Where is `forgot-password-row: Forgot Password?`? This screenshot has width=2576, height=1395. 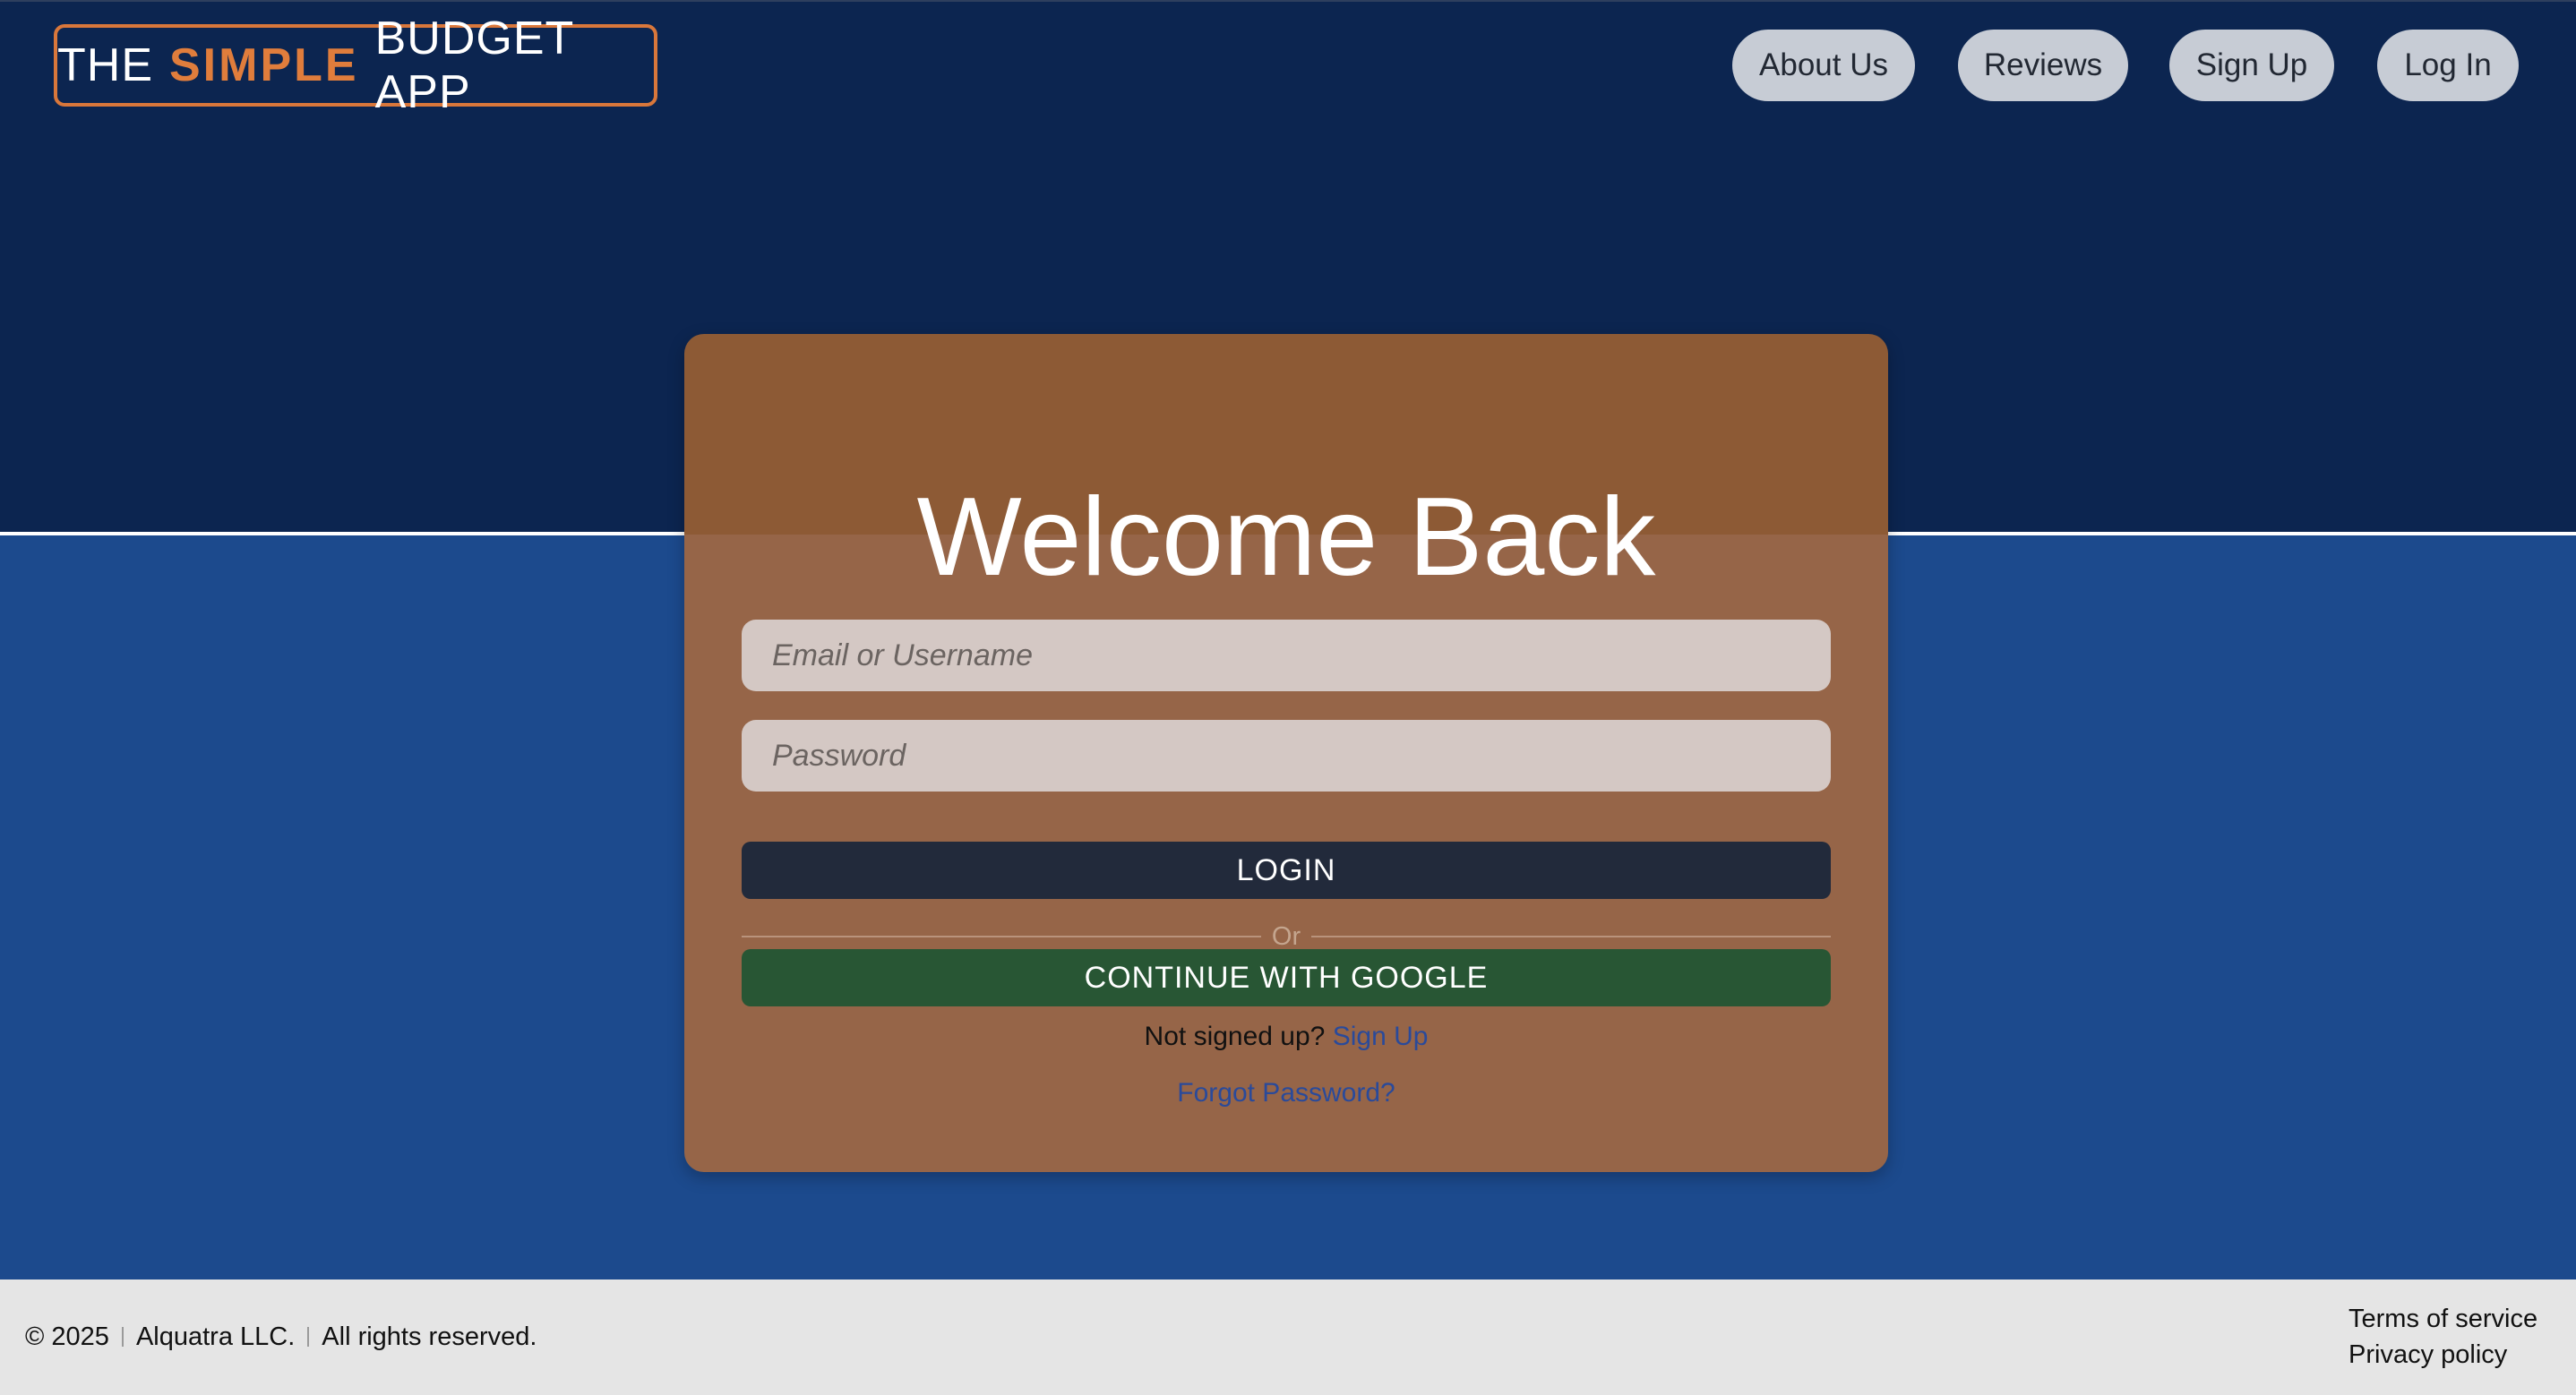 forgot-password-row: Forgot Password? is located at coordinates (1286, 1093).